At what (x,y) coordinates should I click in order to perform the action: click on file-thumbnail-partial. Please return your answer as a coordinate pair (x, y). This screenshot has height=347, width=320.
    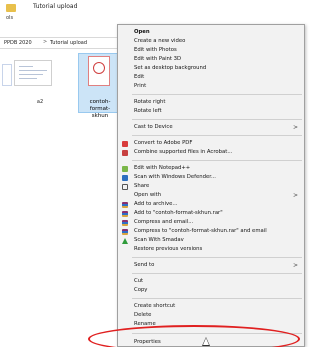
    Looking at the image, I should click on (7, 75).